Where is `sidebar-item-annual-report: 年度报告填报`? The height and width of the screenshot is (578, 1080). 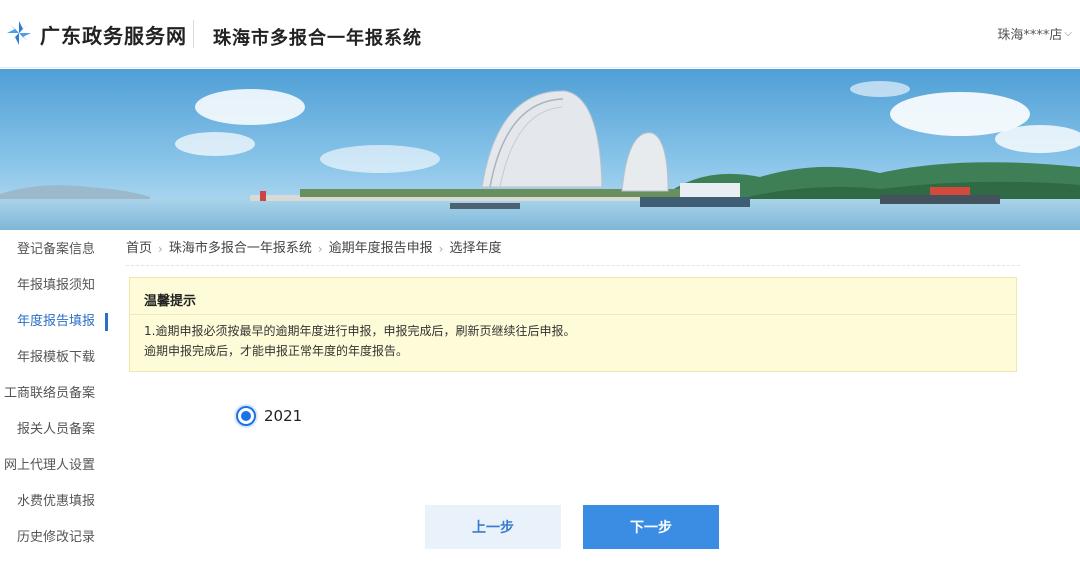 sidebar-item-annual-report: 年度报告填报 is located at coordinates (54, 322).